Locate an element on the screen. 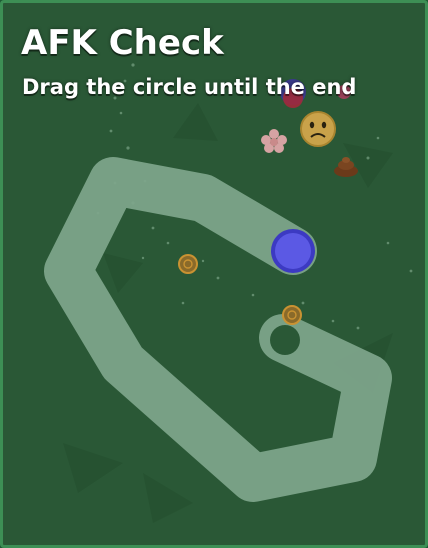 This screenshot has height=548, width=428. frowning-face-icon is located at coordinates (318, 129).